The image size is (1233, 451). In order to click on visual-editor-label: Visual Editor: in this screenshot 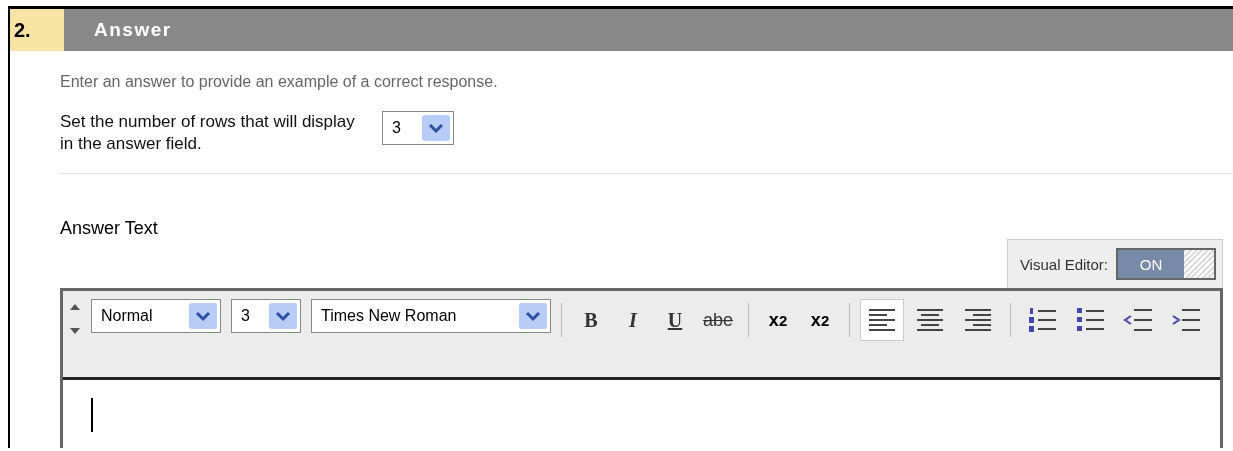, I will do `click(1063, 264)`.